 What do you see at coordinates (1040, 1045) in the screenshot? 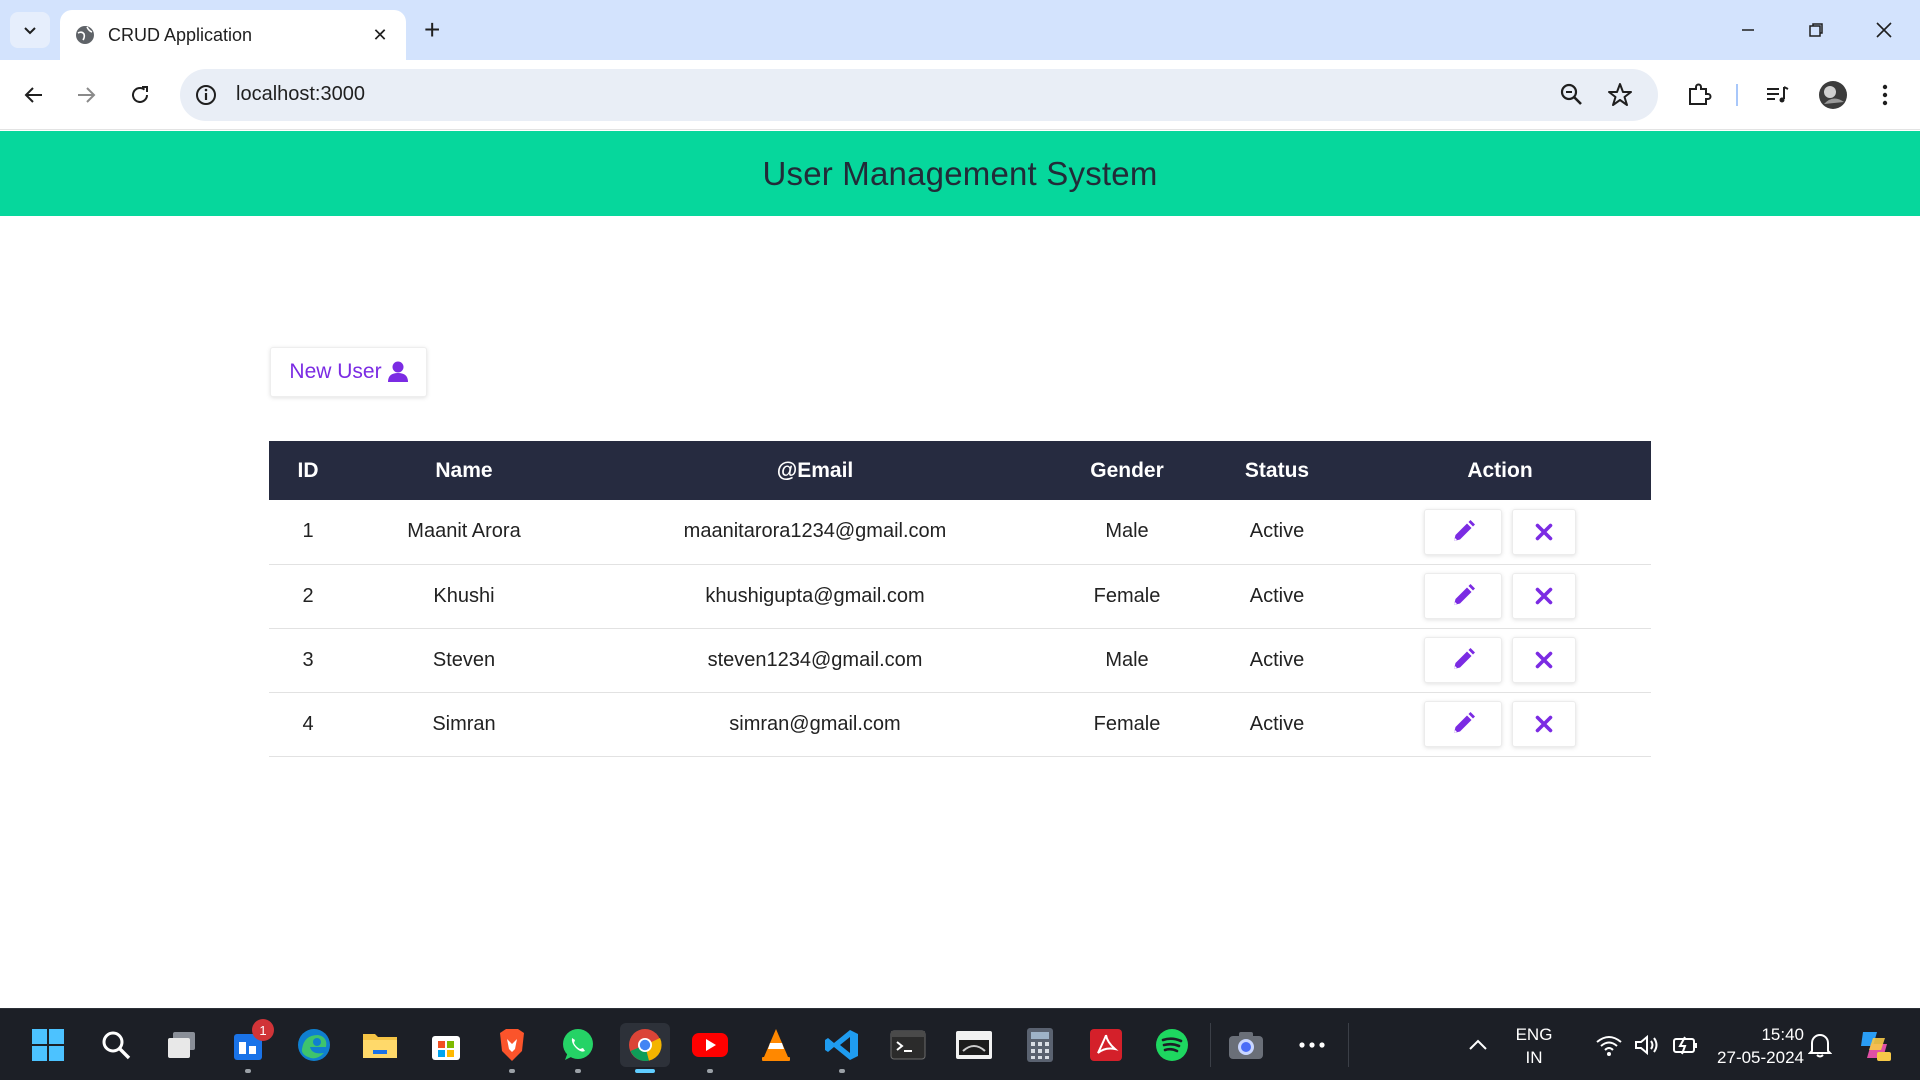
I see `taskbar-app-calculator` at bounding box center [1040, 1045].